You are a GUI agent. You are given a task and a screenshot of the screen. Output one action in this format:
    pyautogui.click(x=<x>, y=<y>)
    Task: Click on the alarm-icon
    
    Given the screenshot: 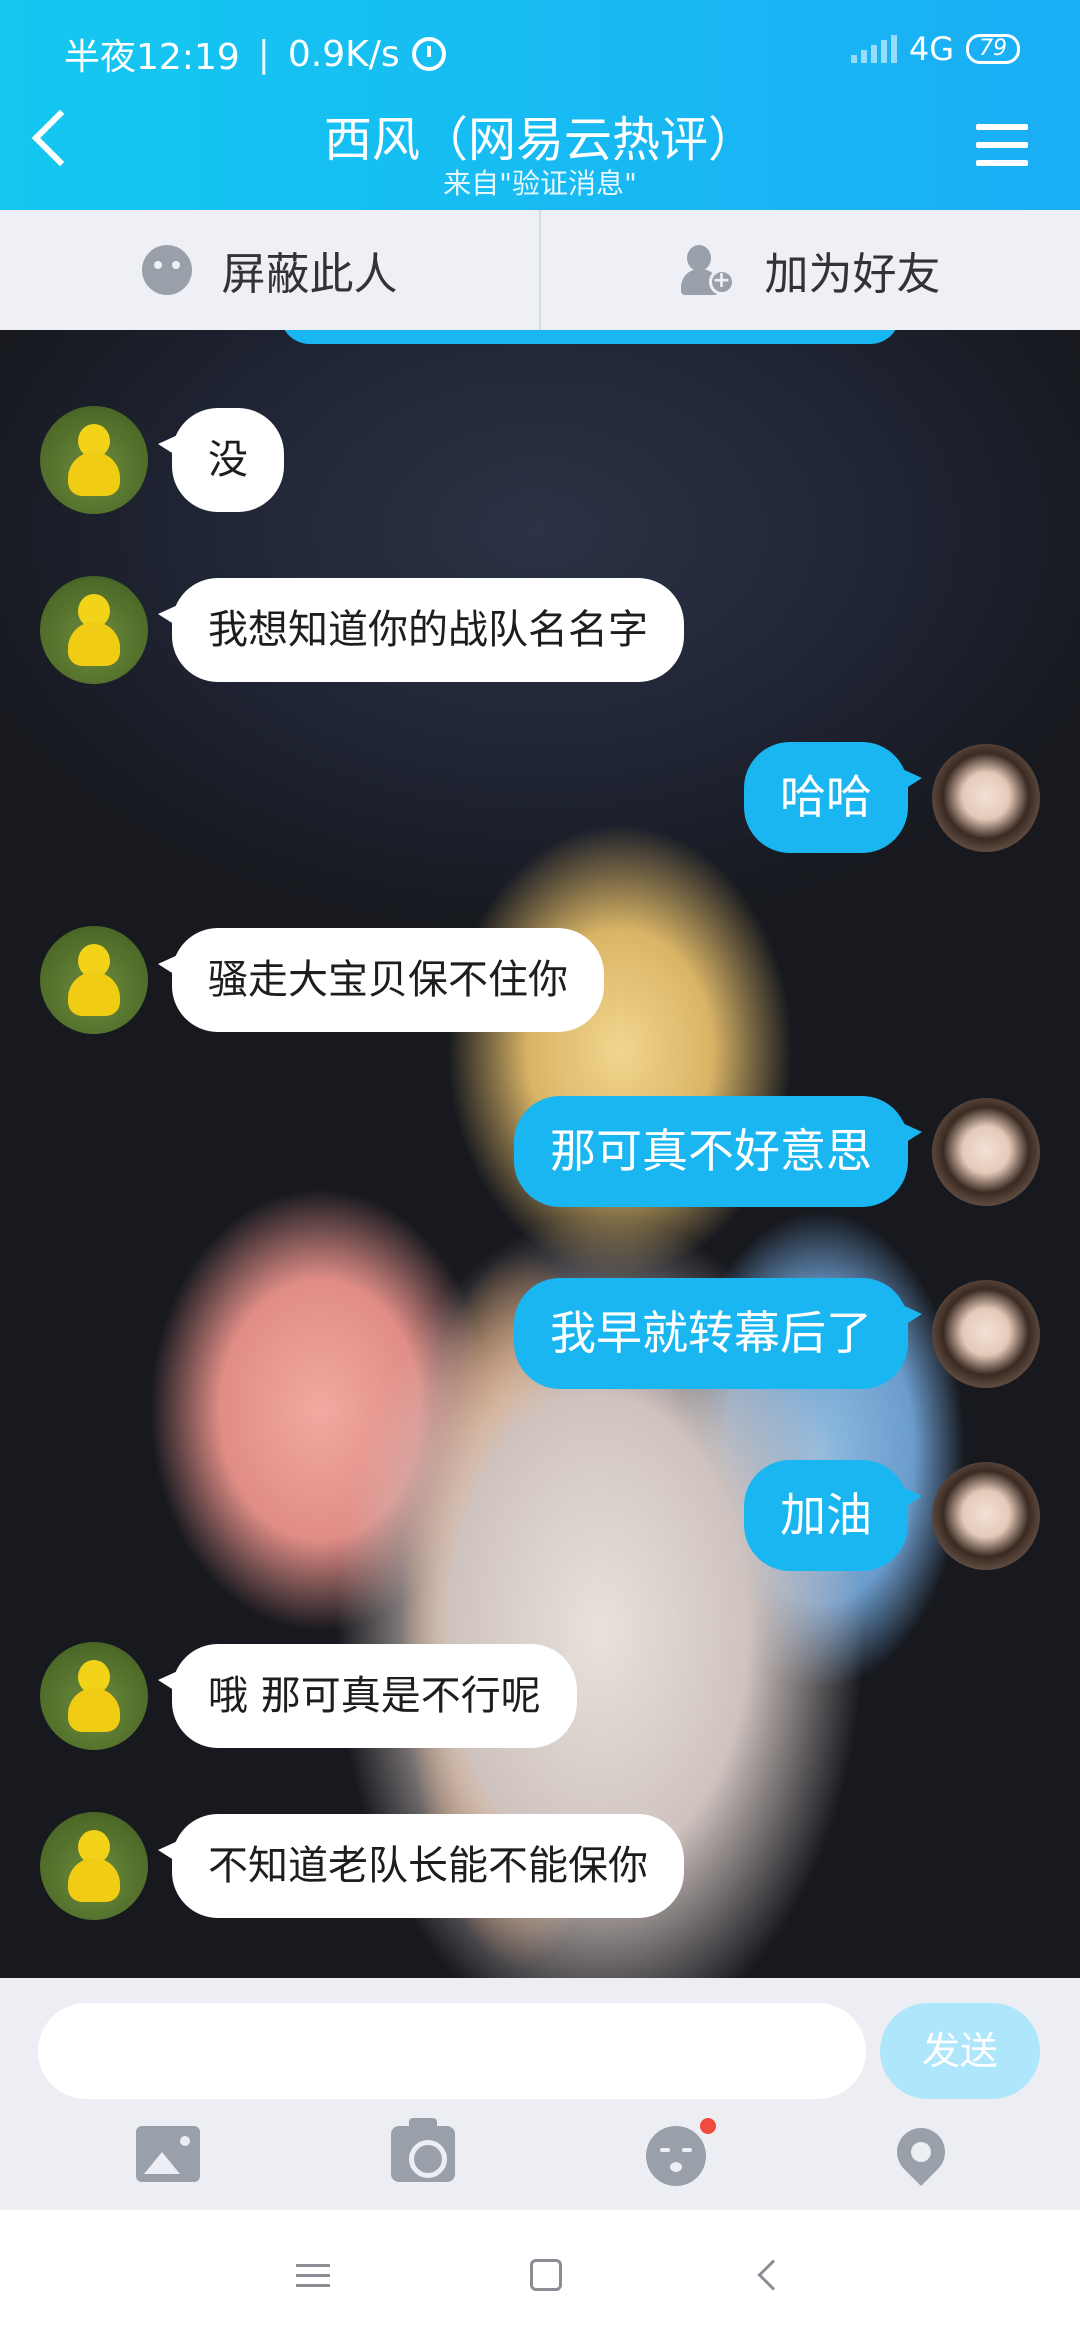 What is the action you would take?
    pyautogui.click(x=428, y=54)
    